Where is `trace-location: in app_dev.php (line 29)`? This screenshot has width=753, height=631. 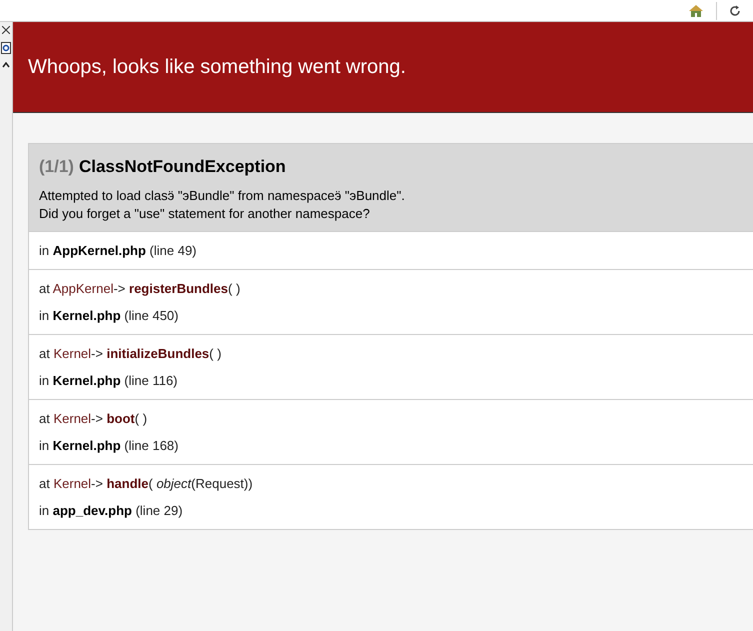 trace-location: in app_dev.php (line 29) is located at coordinates (111, 511).